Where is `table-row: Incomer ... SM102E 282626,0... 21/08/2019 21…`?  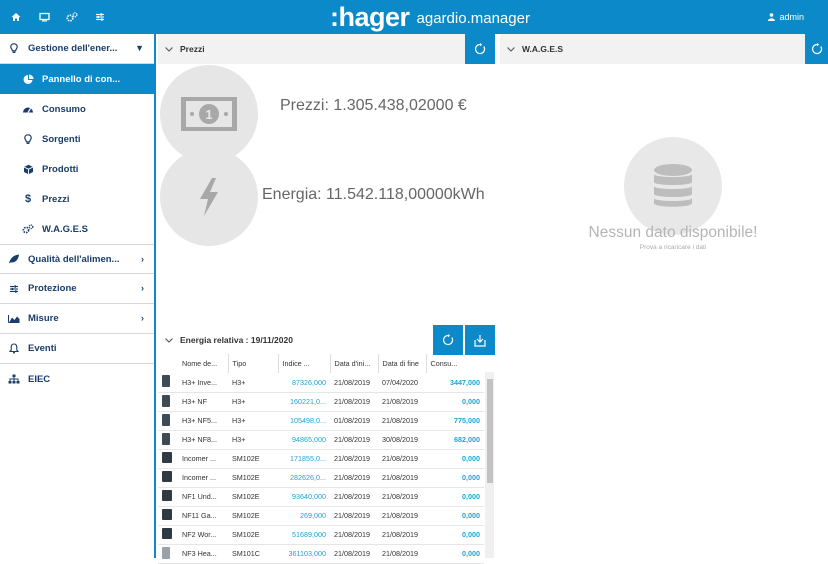
table-row: Incomer ... SM102E 282626,0... 21/08/2019 21… is located at coordinates (321, 478).